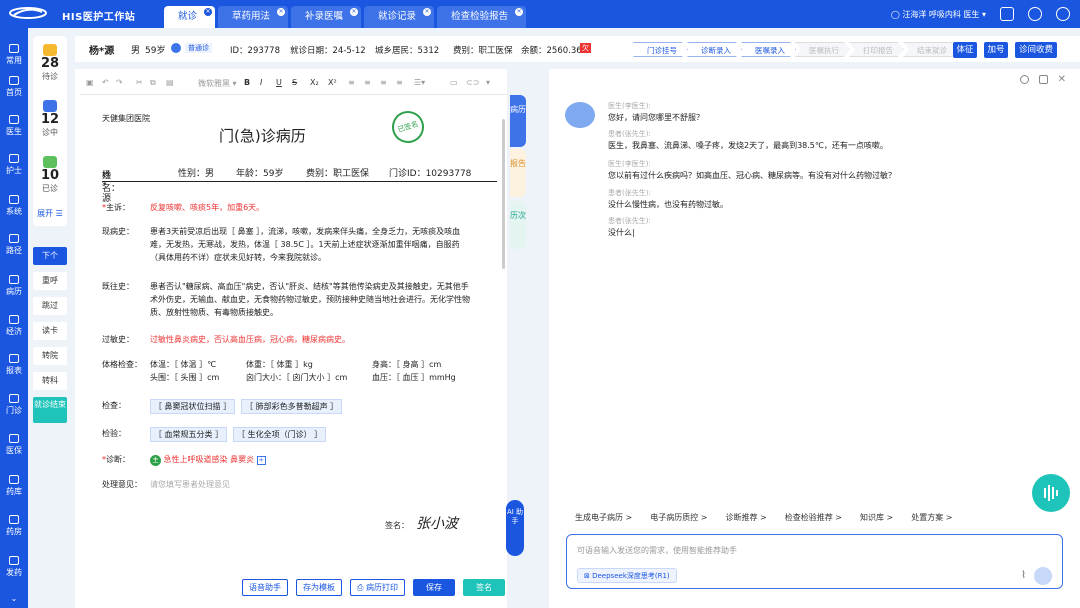 The height and width of the screenshot is (608, 1080). Describe the element at coordinates (1063, 14) in the screenshot. I see `power-icon` at that location.